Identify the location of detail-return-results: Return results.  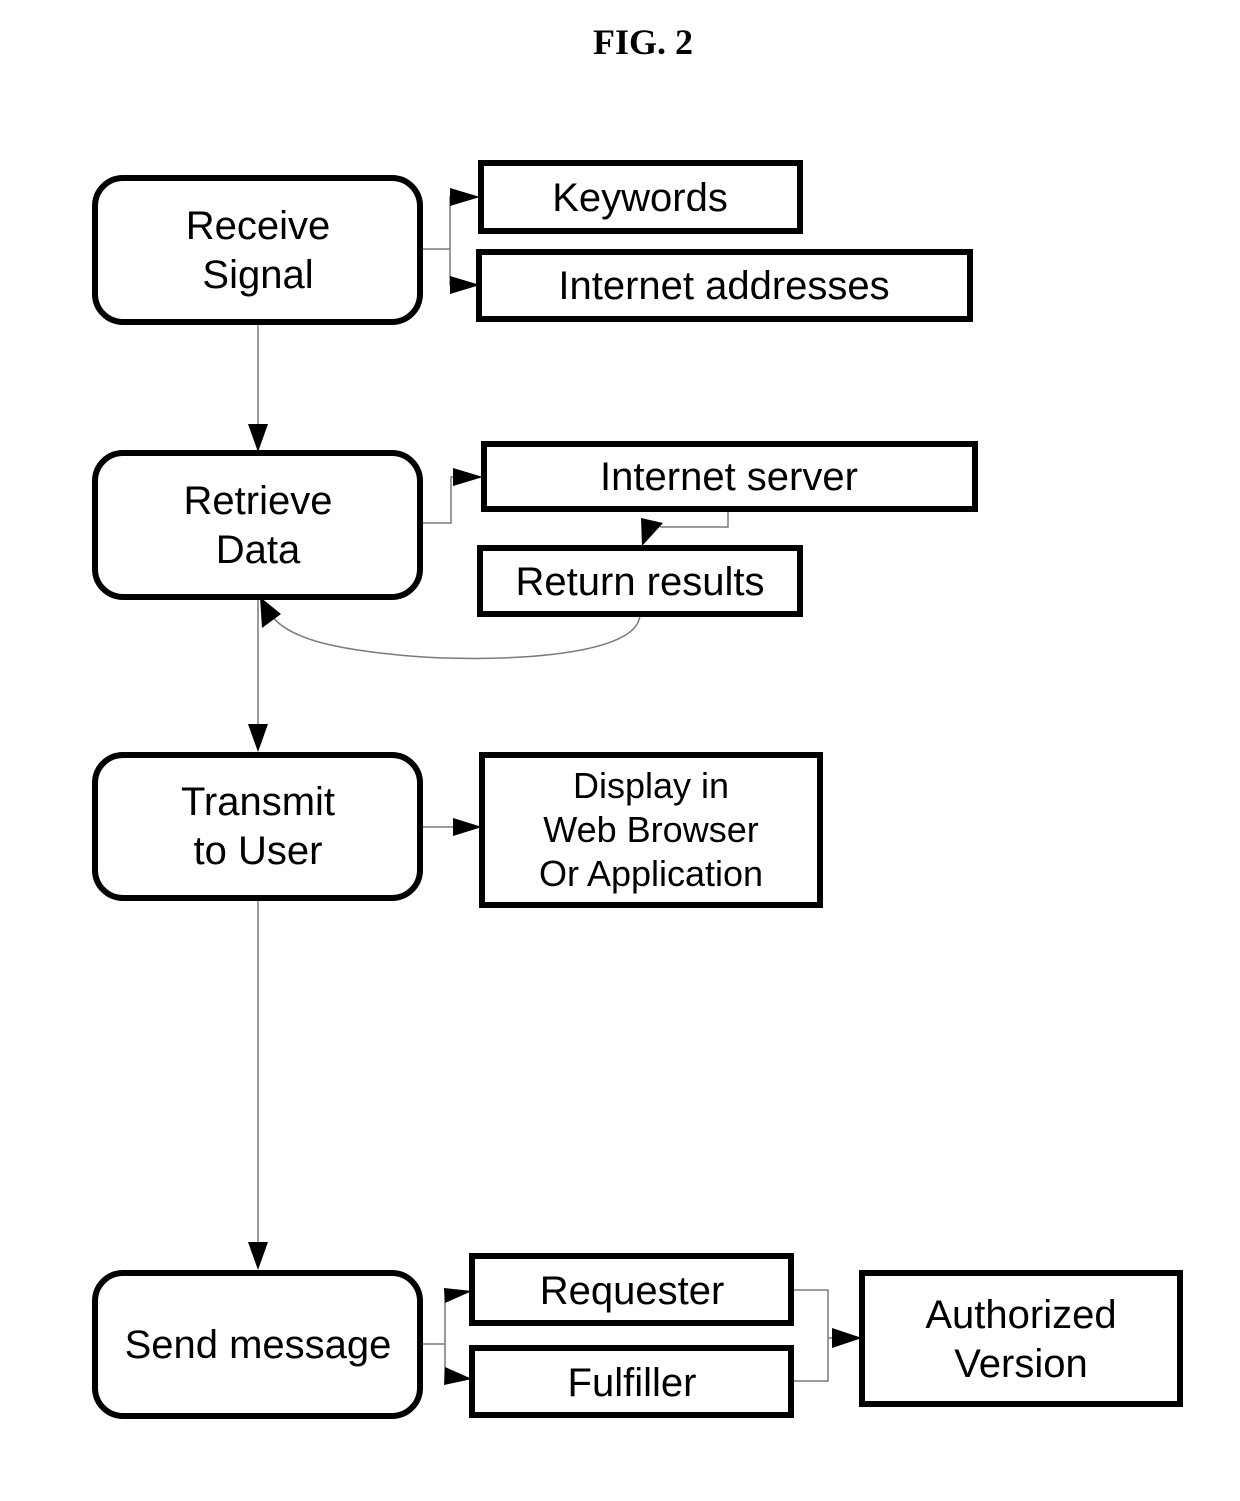
(640, 581).